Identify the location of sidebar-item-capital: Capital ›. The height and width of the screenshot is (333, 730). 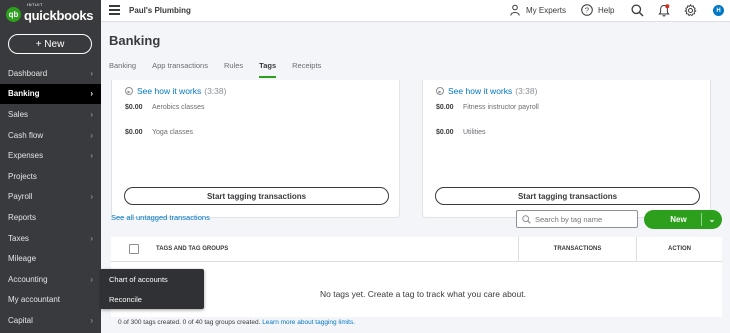
(50, 320).